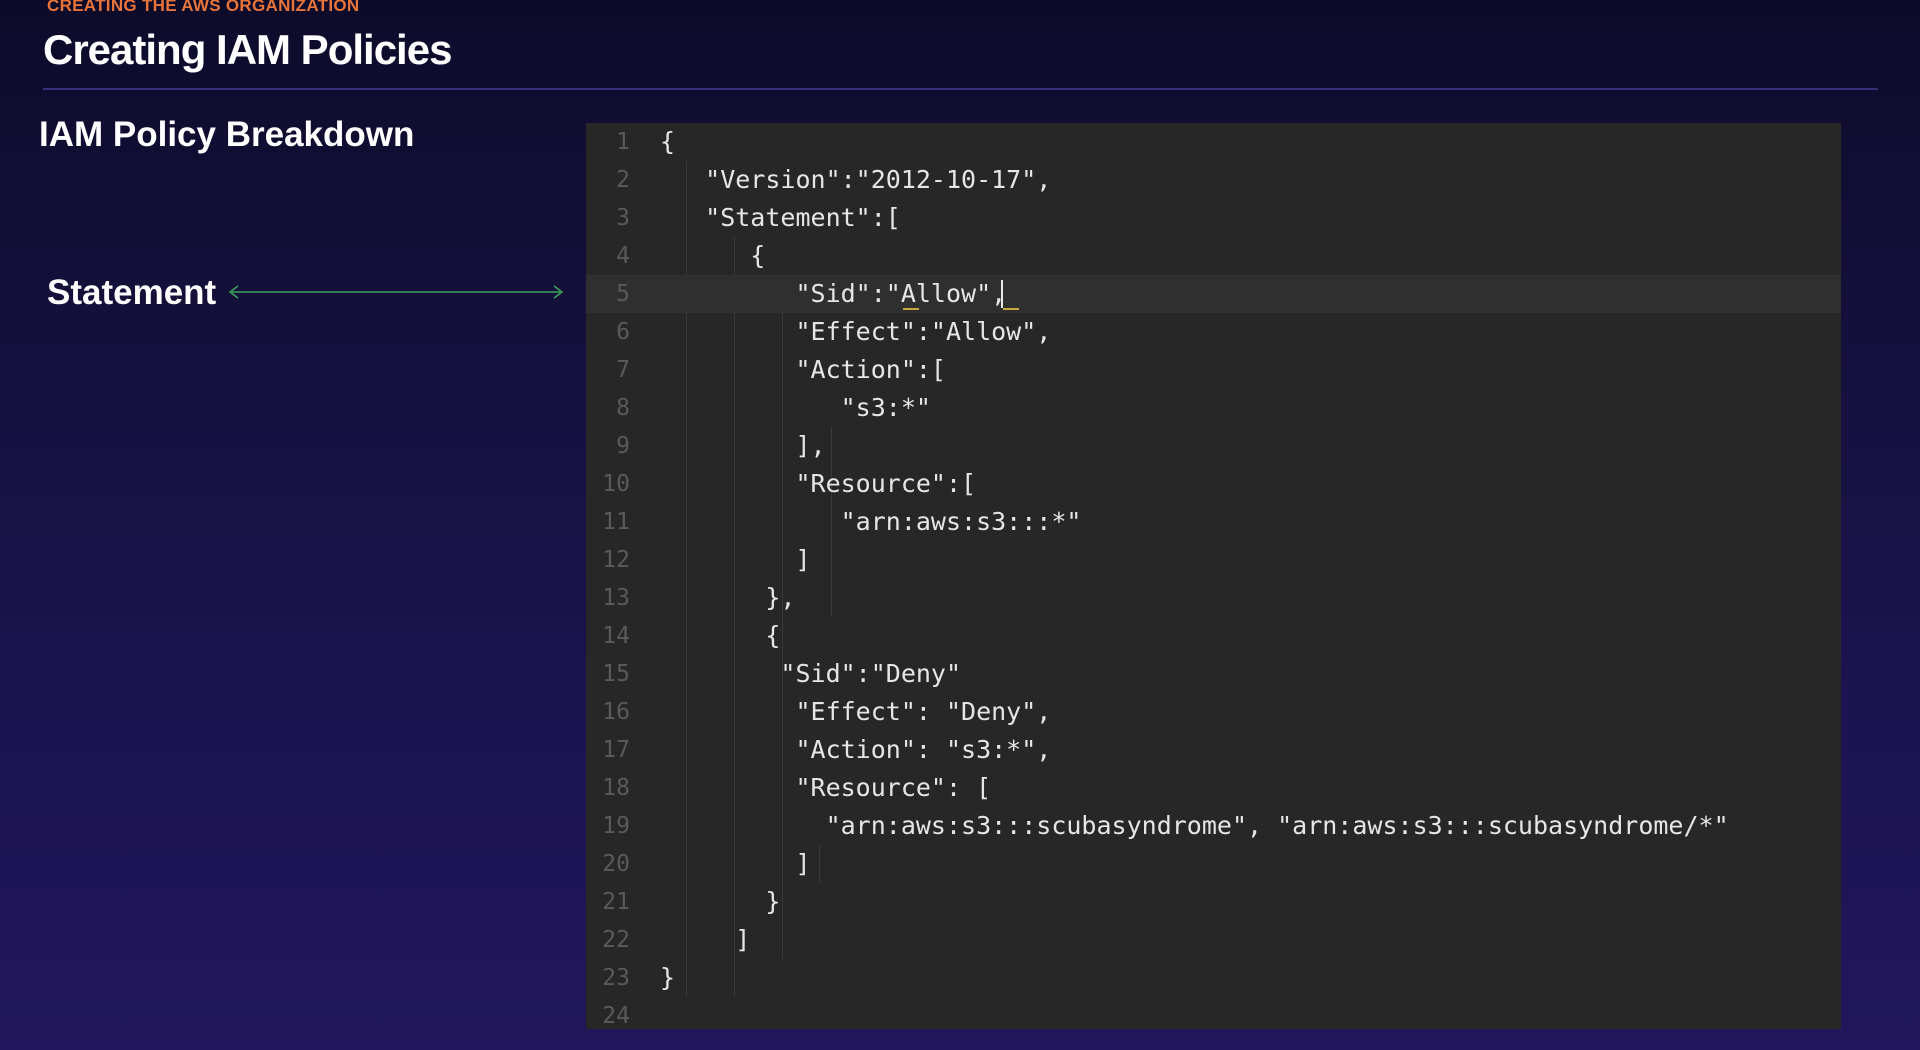 This screenshot has width=1920, height=1050. What do you see at coordinates (1011, 309) in the screenshot?
I see `bracket-match-close` at bounding box center [1011, 309].